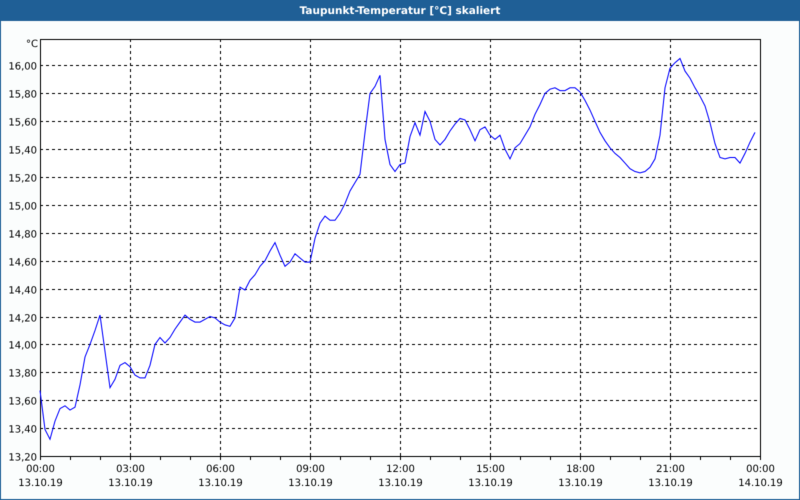  Describe the element at coordinates (22, 151) in the screenshot. I see `y-tick-label: 15,40` at that location.